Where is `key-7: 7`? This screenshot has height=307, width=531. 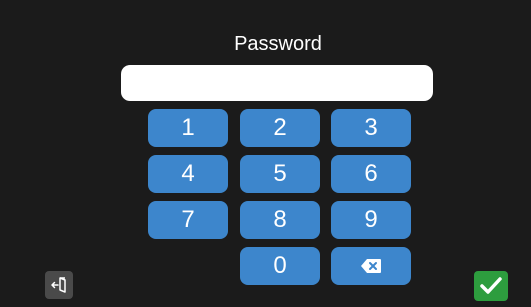 key-7: 7 is located at coordinates (188, 220).